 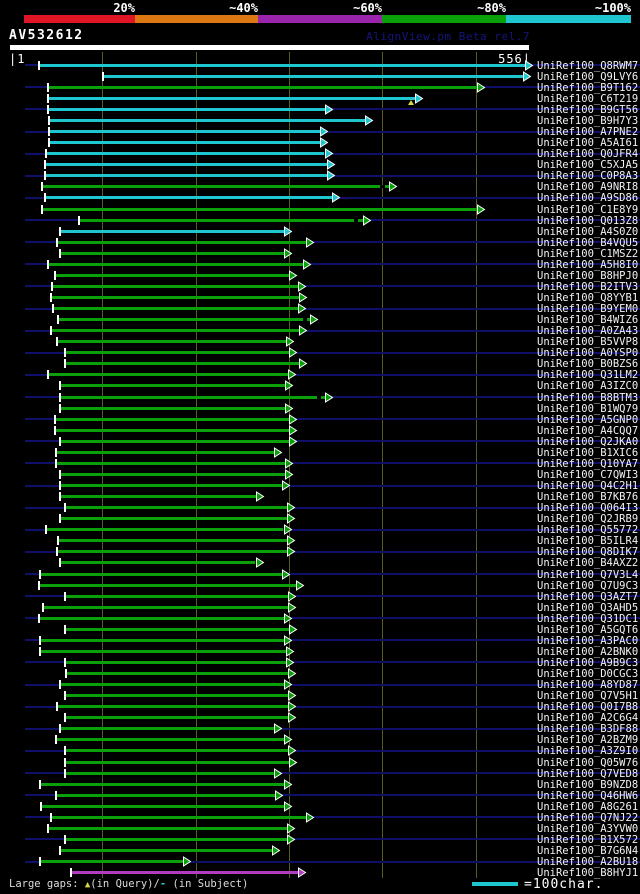 I want to click on scale-label: ~40%, so click(x=243, y=8).